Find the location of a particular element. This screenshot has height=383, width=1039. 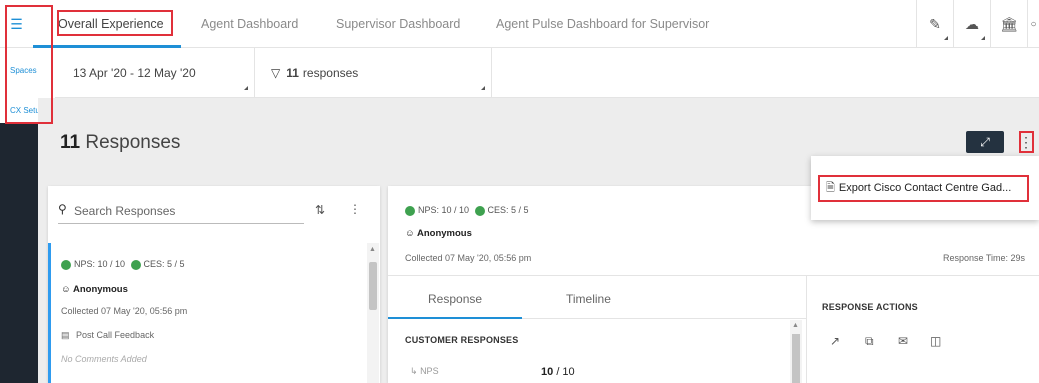

tab-agent-pulse-dashboard: Agent Pulse Dashboard for Supervisor is located at coordinates (602, 24).